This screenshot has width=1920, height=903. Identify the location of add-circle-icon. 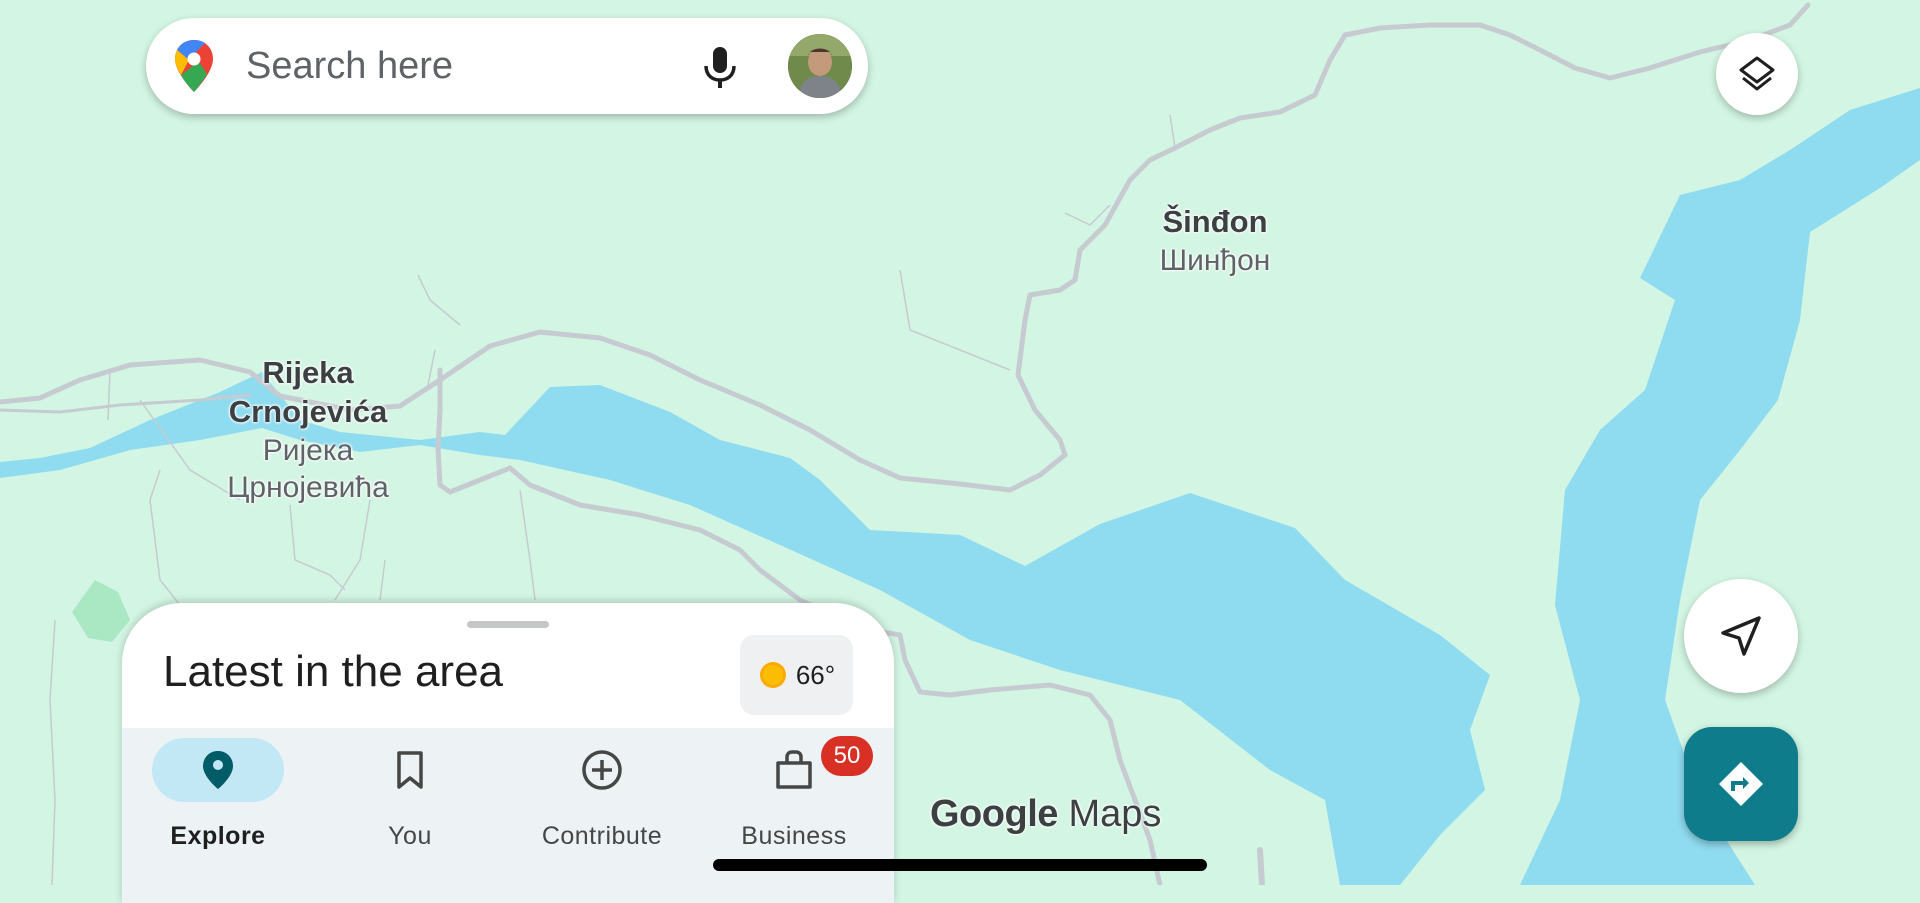
(602, 770).